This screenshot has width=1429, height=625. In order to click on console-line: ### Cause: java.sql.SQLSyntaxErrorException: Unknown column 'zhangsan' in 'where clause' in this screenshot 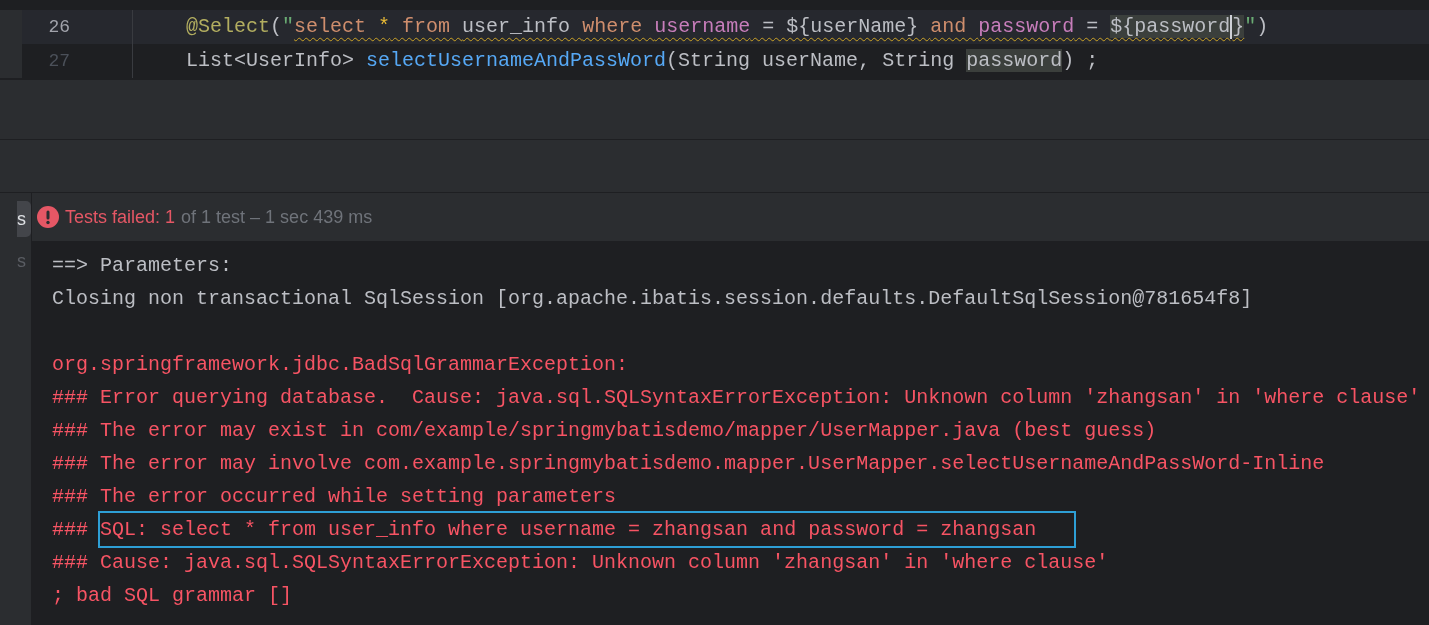, I will do `click(580, 563)`.